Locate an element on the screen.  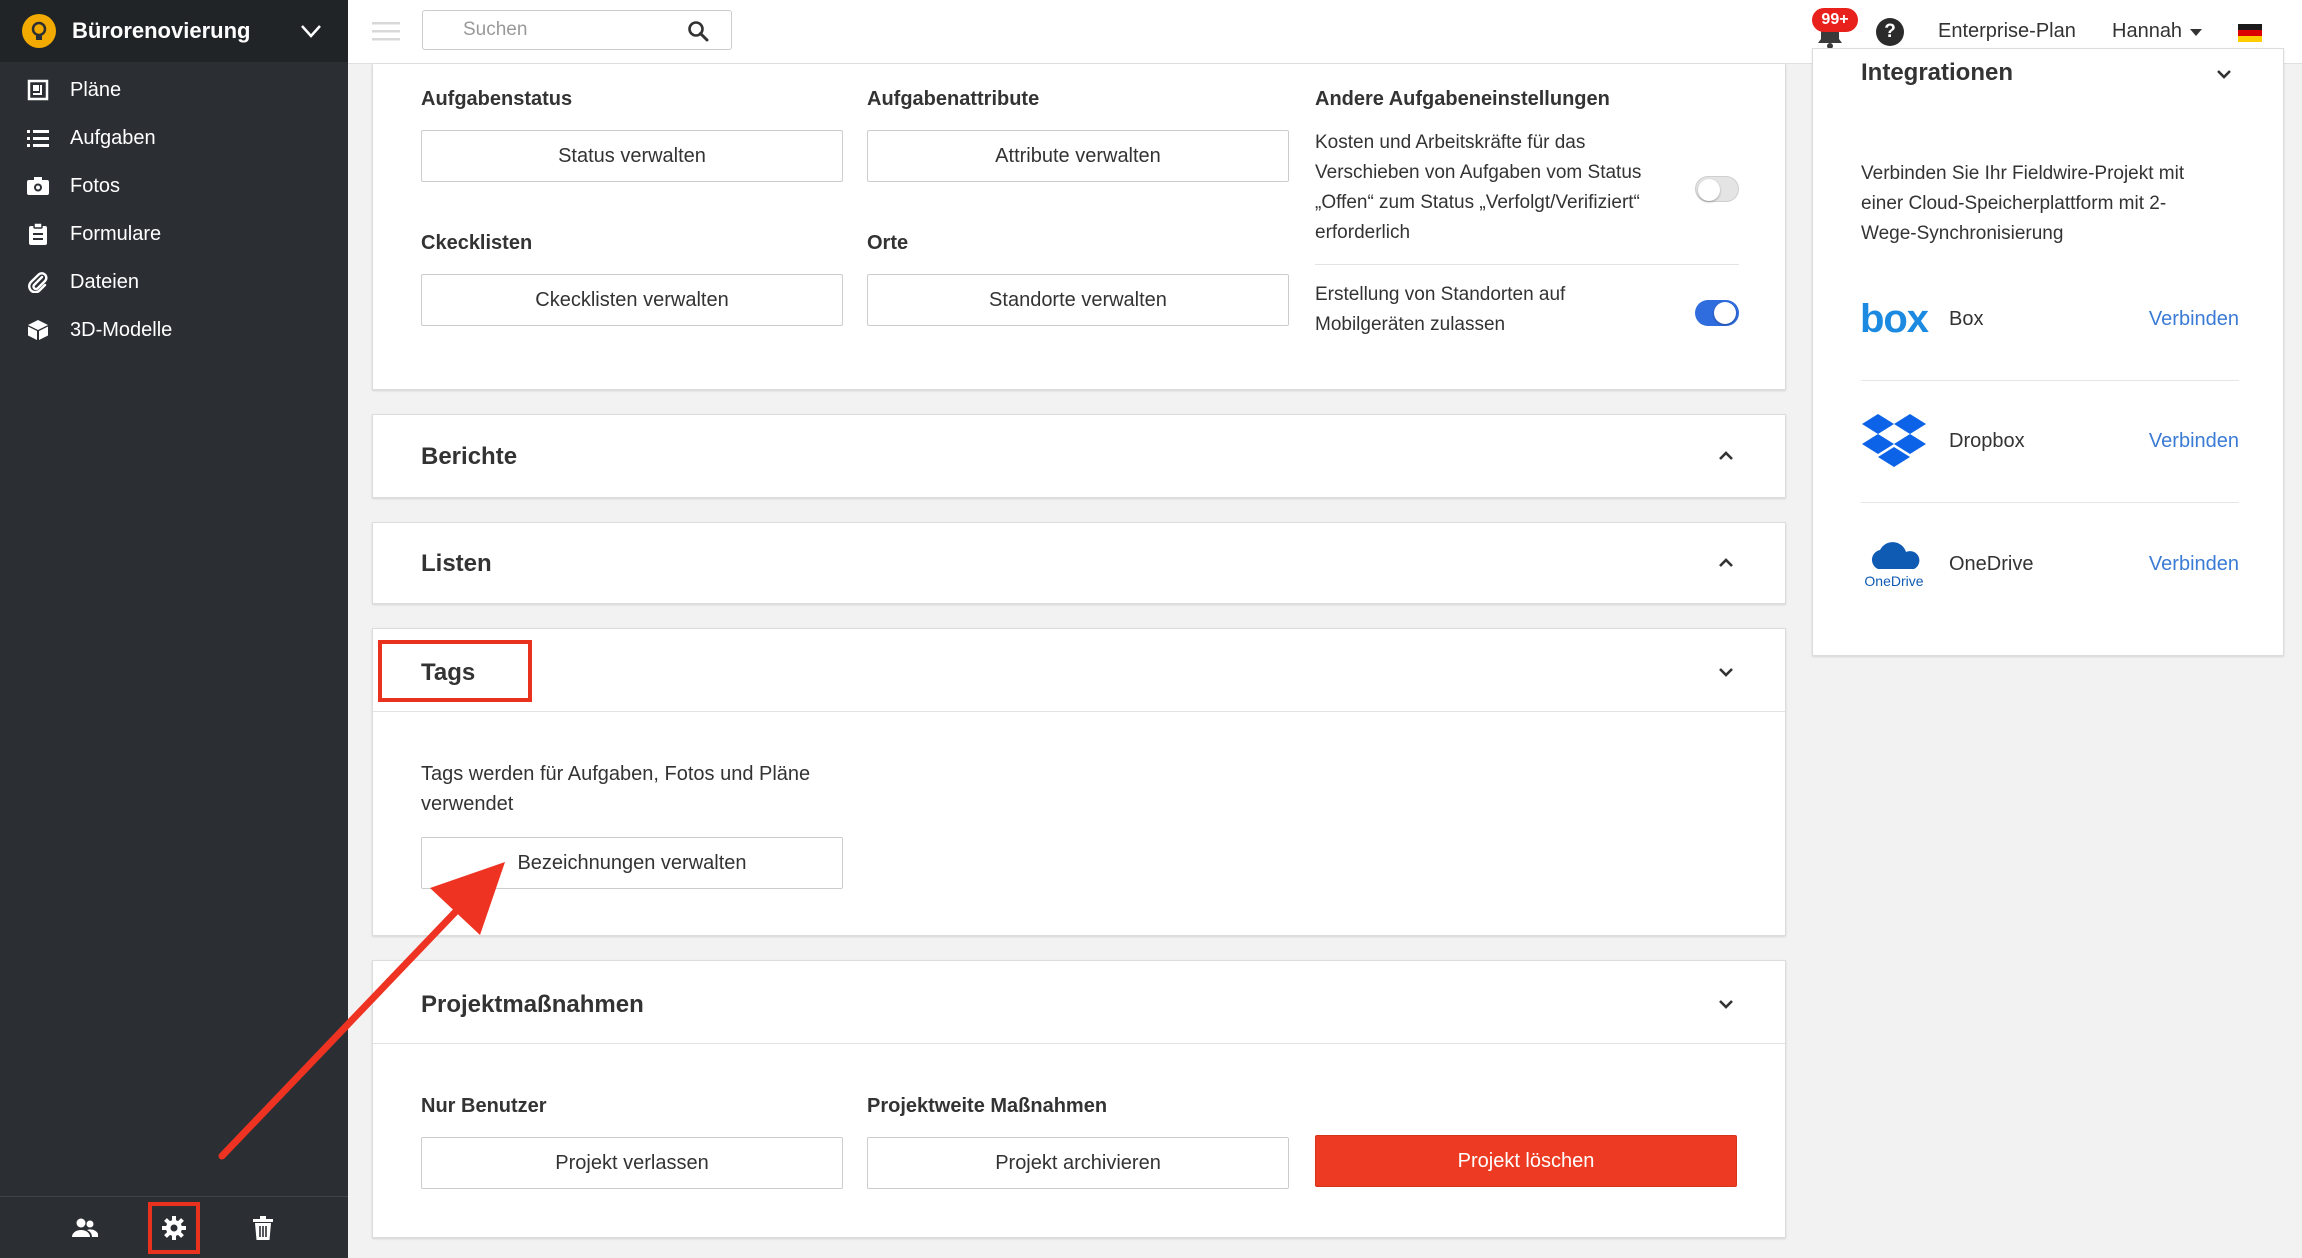
sidebar-item-label: Dateien is located at coordinates (104, 281).